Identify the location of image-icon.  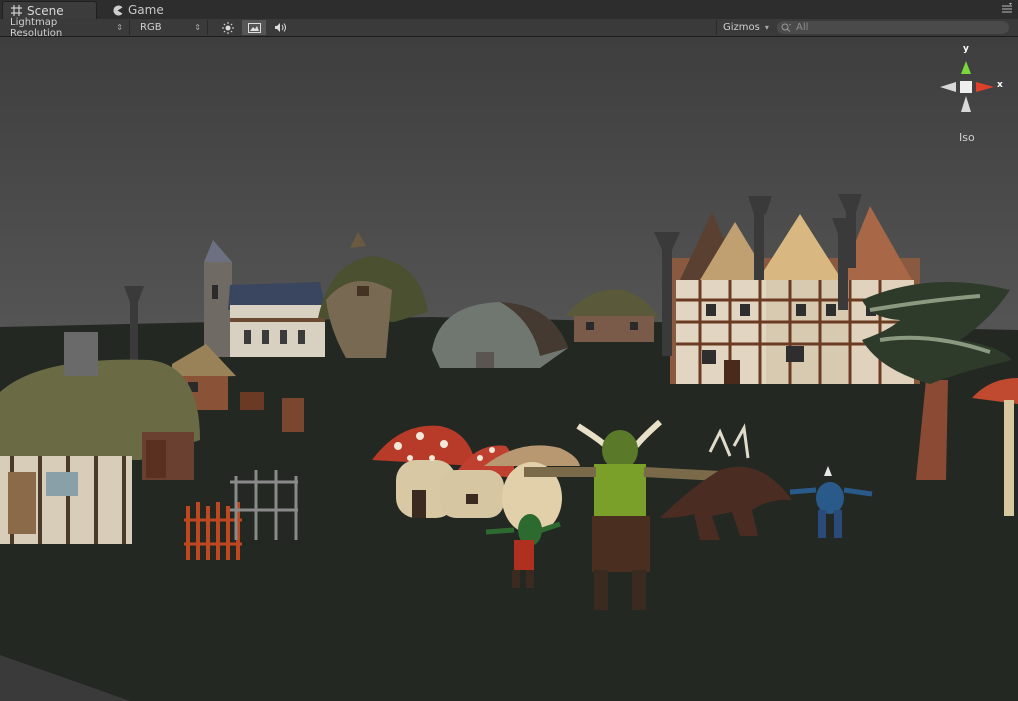
(254, 27).